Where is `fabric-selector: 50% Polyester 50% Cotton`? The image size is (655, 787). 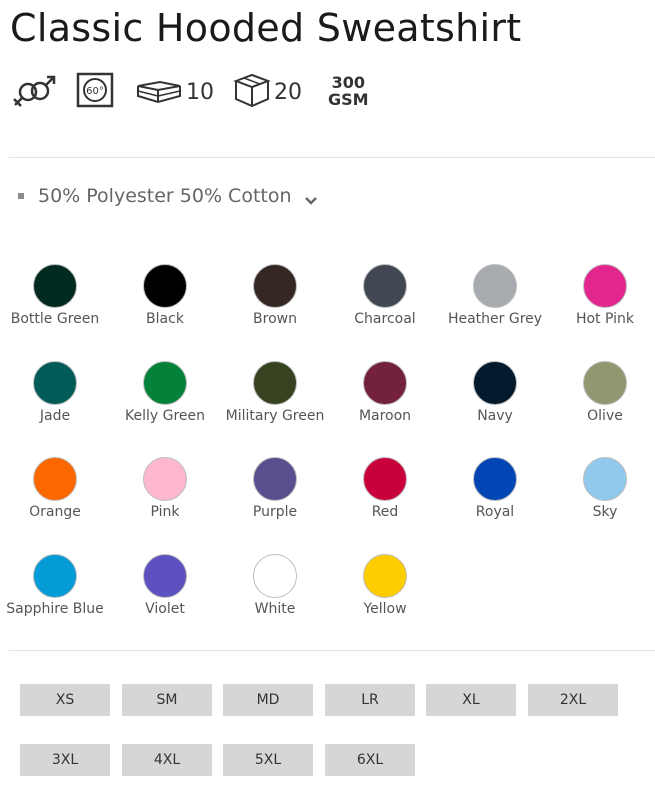 fabric-selector: 50% Polyester 50% Cotton is located at coordinates (168, 196).